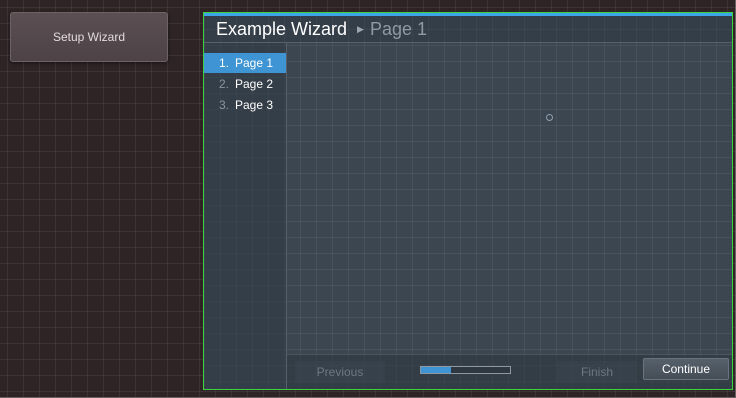 The height and width of the screenshot is (398, 736). I want to click on continue-button-label: Continue, so click(686, 369).